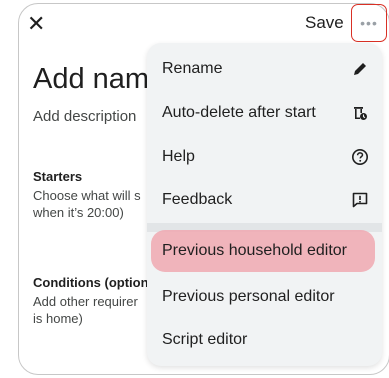 This screenshot has width=389, height=378. Describe the element at coordinates (360, 113) in the screenshot. I see `auto-delete-icon` at that location.